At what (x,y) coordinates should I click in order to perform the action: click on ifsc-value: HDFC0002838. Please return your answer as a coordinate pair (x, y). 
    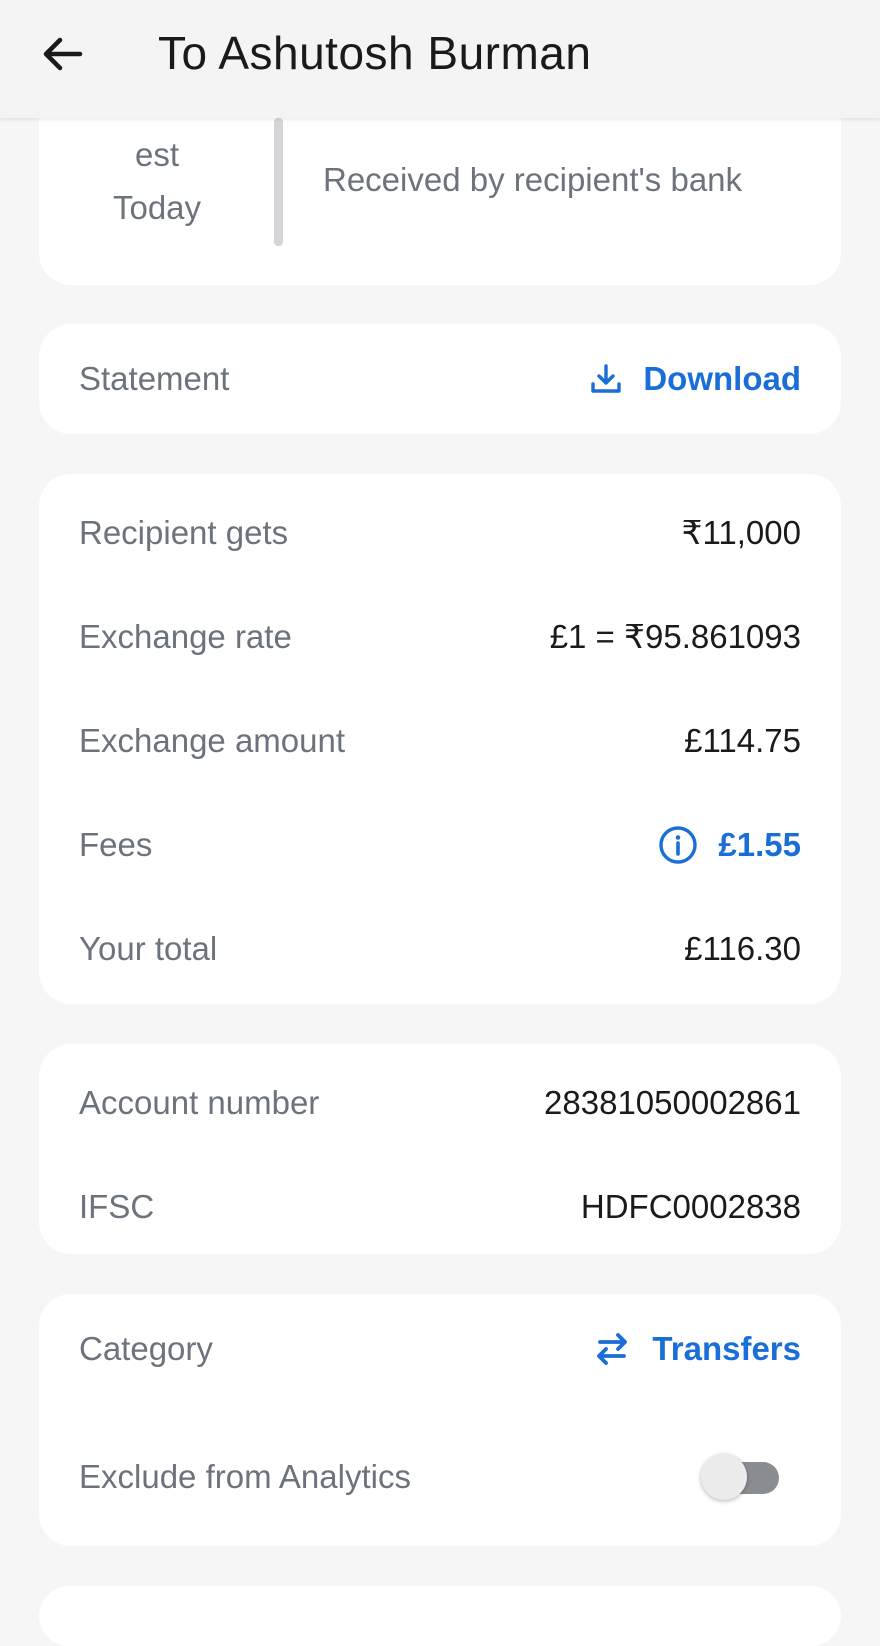
    Looking at the image, I should click on (690, 1206).